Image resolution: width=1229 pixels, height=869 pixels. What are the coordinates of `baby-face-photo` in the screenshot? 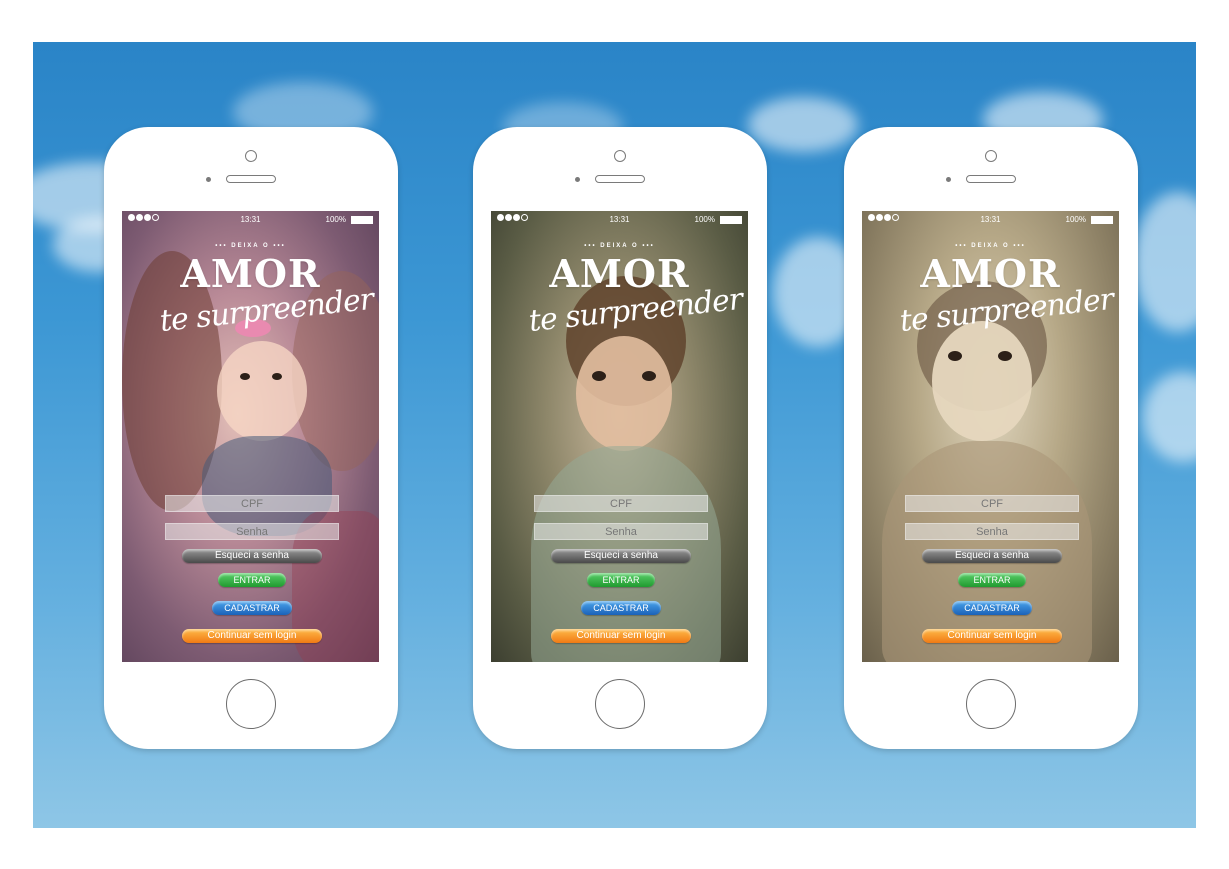 It's located at (262, 391).